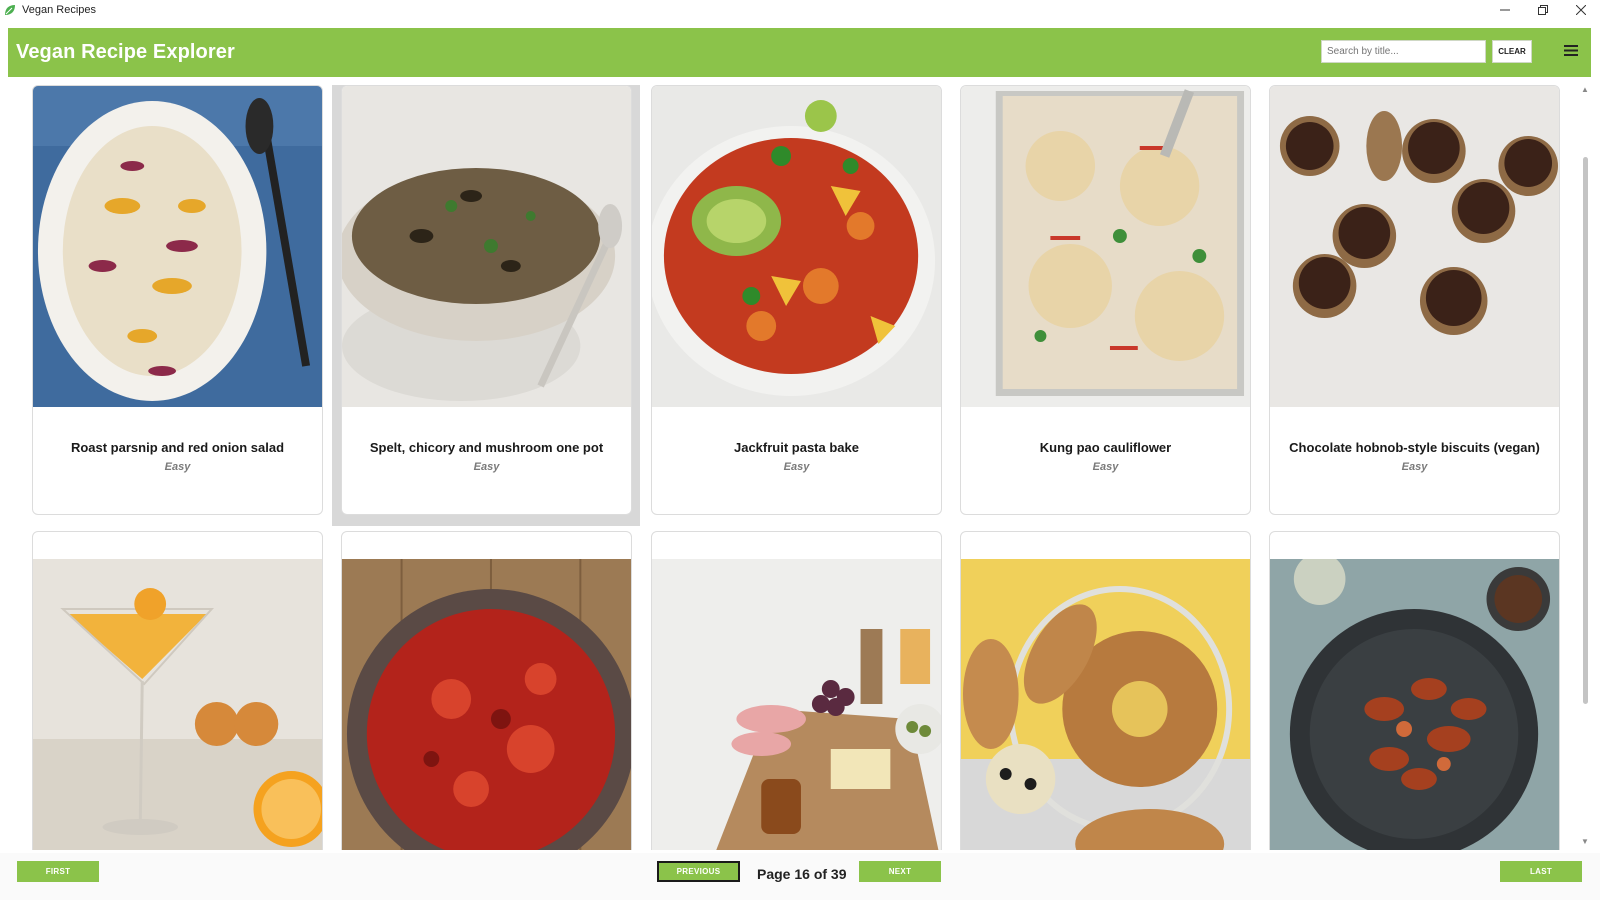  Describe the element at coordinates (177, 447) in the screenshot. I see `recipe-title: Roast parsnip and red onion salad` at that location.